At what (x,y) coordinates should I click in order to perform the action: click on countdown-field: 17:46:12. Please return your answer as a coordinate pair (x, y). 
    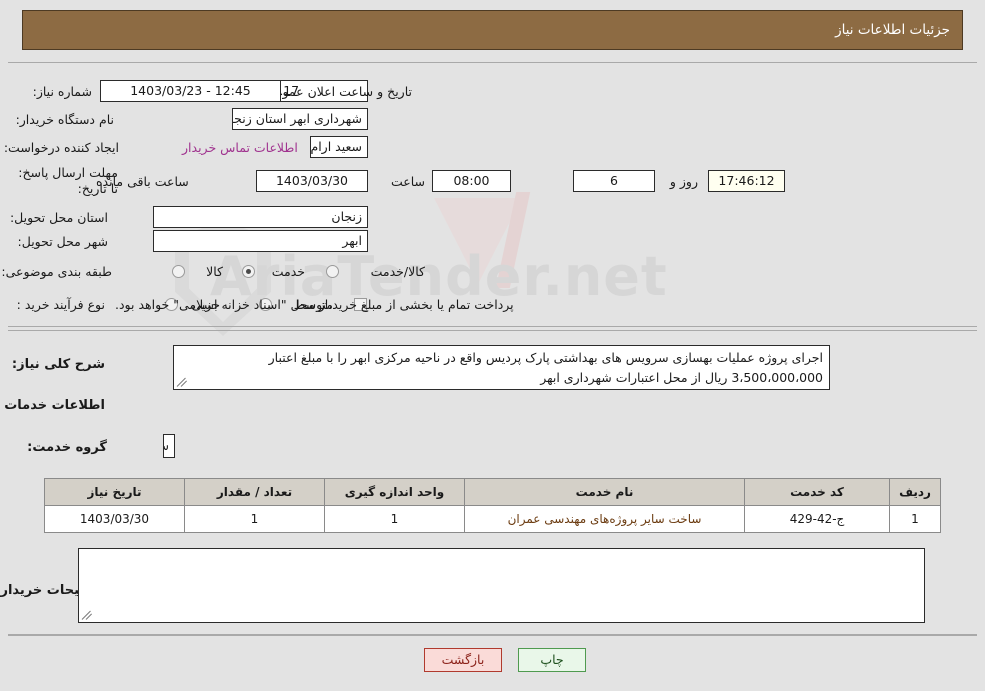
    Looking at the image, I should click on (746, 181).